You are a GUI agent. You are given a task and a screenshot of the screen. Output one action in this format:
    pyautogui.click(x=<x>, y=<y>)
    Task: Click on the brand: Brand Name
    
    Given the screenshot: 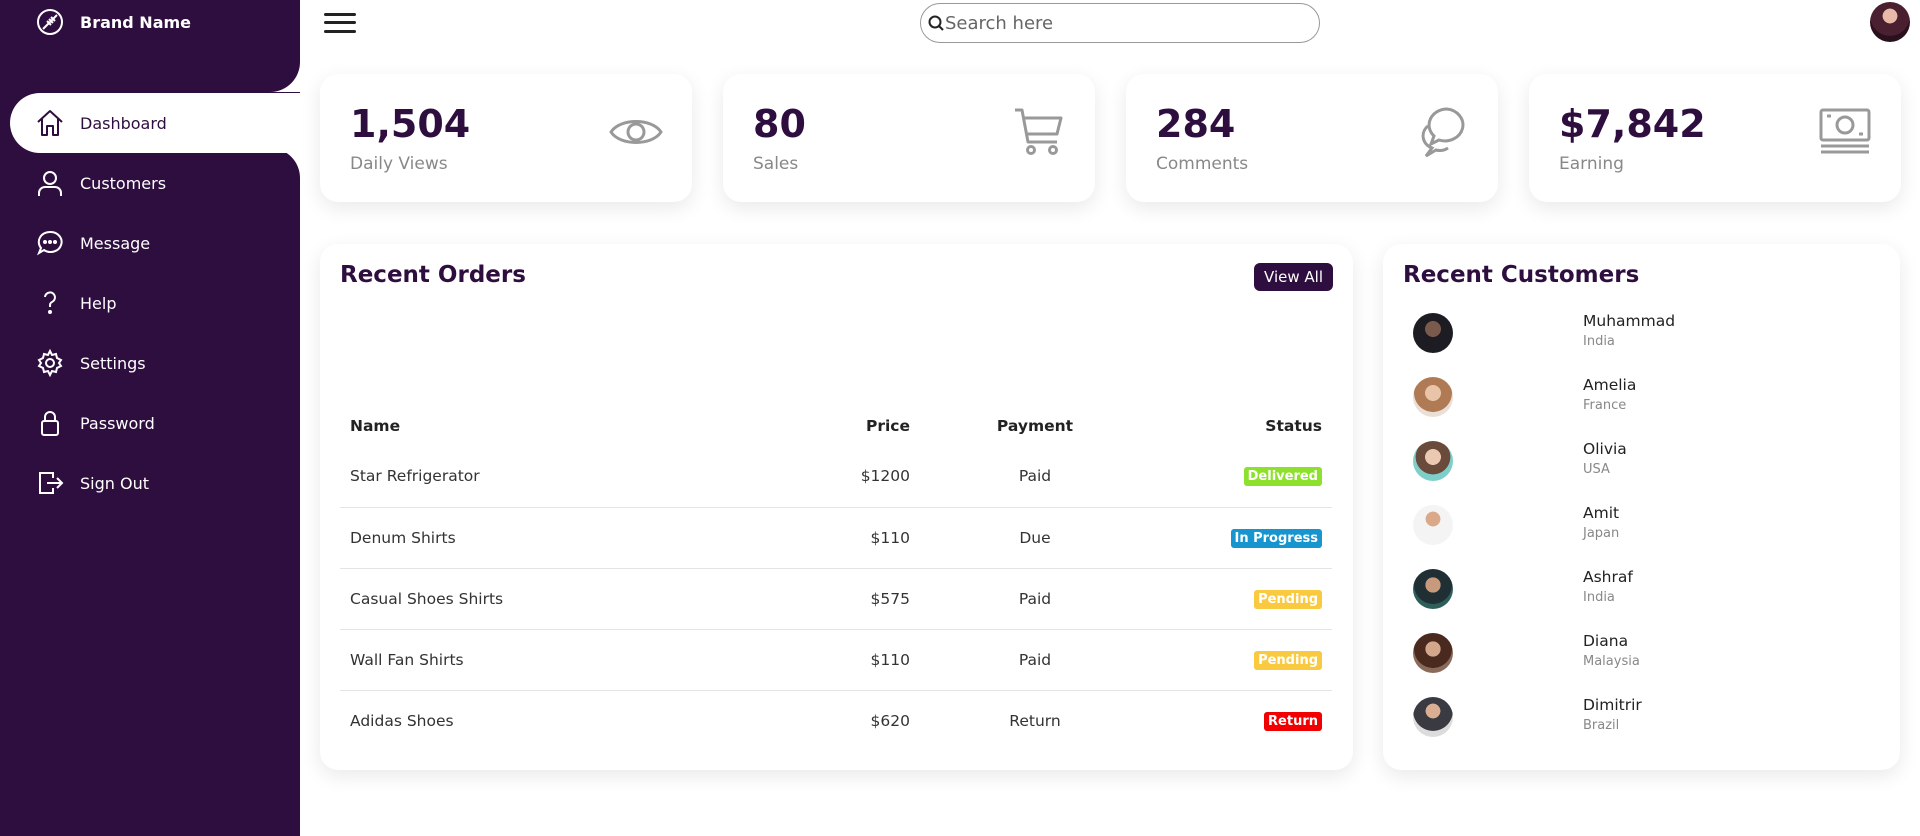 What is the action you would take?
    pyautogui.click(x=155, y=26)
    